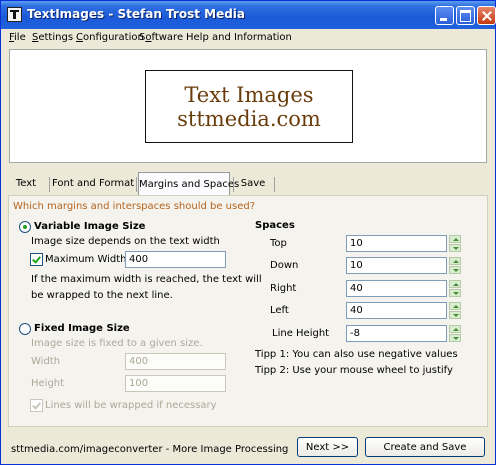 This screenshot has width=496, height=465. What do you see at coordinates (175, 361) in the screenshot?
I see `fixed-width-field: 400` at bounding box center [175, 361].